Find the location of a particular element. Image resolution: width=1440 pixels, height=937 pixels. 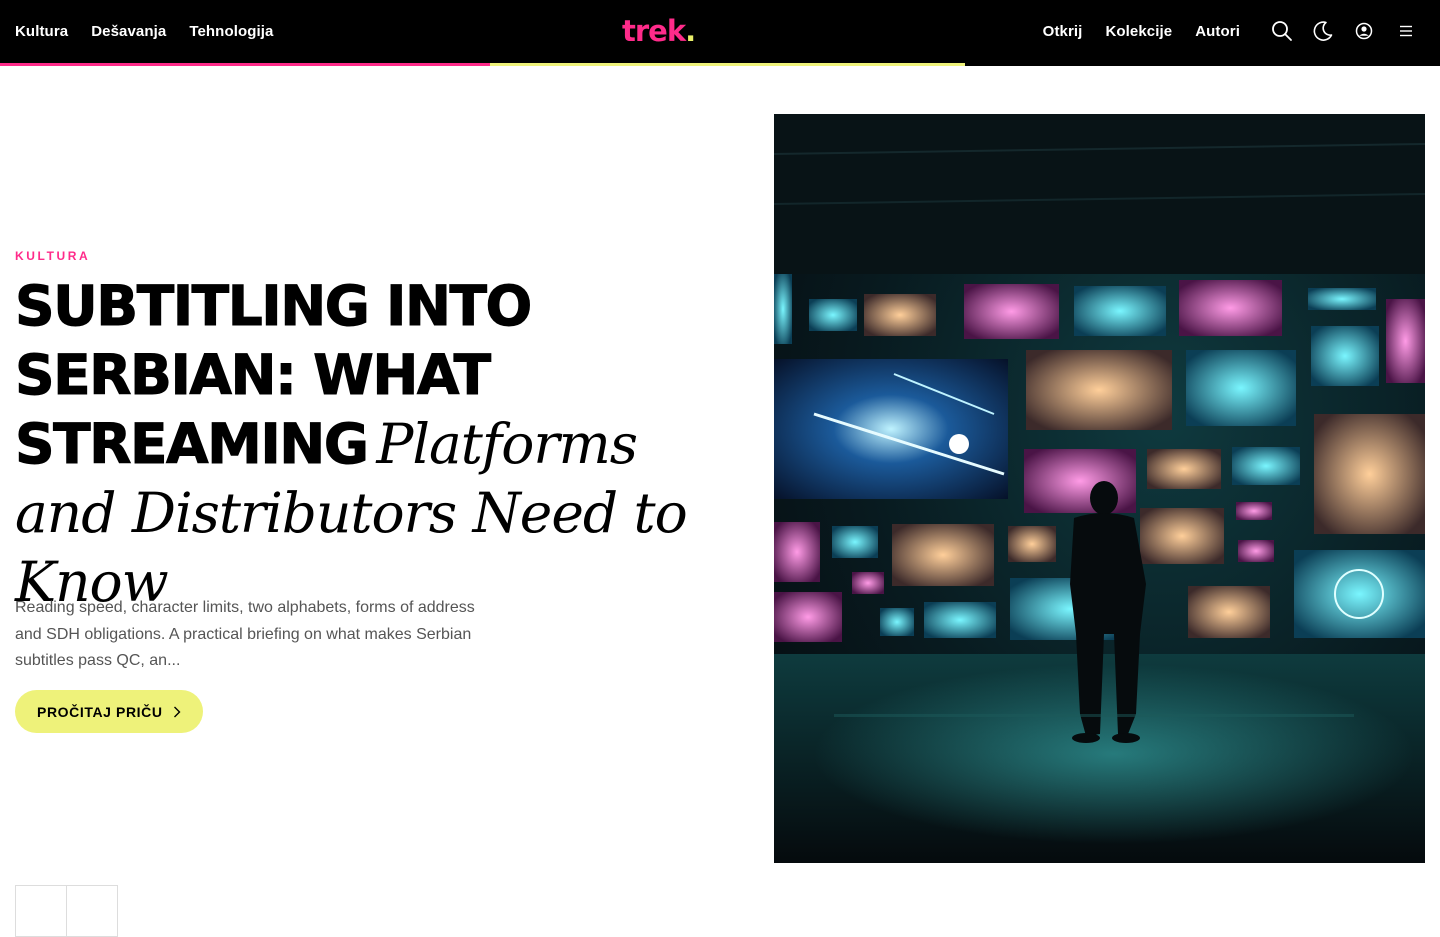

read-story-button: PROČITAJ PRIČU is located at coordinates (109, 711).